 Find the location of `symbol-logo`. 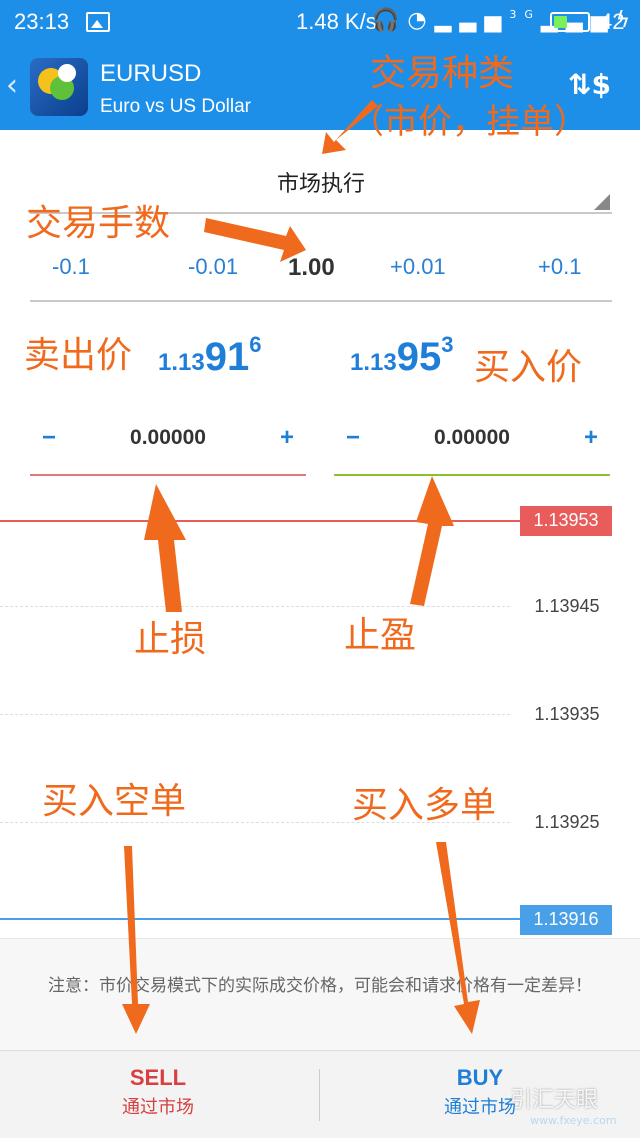

symbol-logo is located at coordinates (59, 87).